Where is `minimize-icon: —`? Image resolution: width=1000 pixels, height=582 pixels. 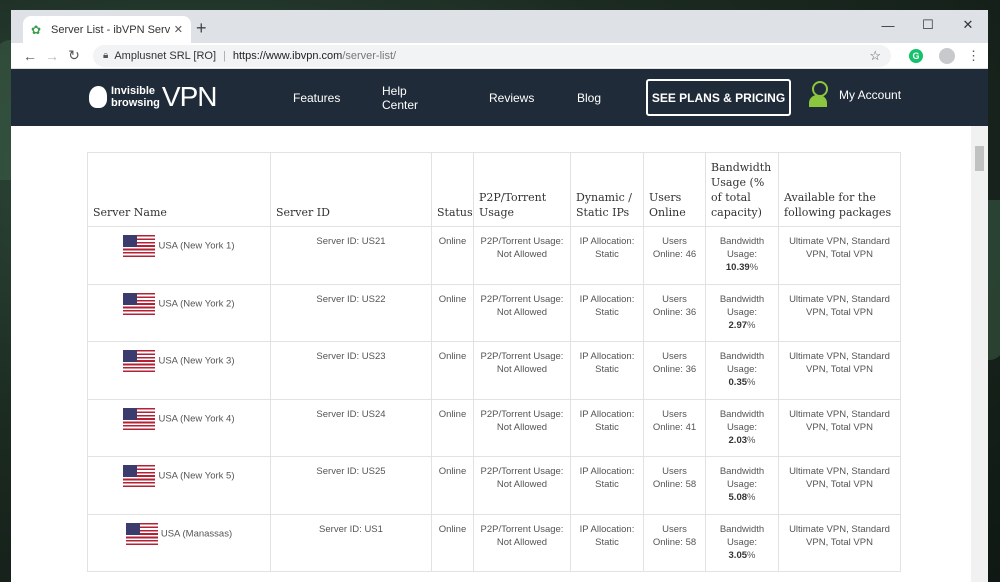 minimize-icon: — is located at coordinates (888, 25).